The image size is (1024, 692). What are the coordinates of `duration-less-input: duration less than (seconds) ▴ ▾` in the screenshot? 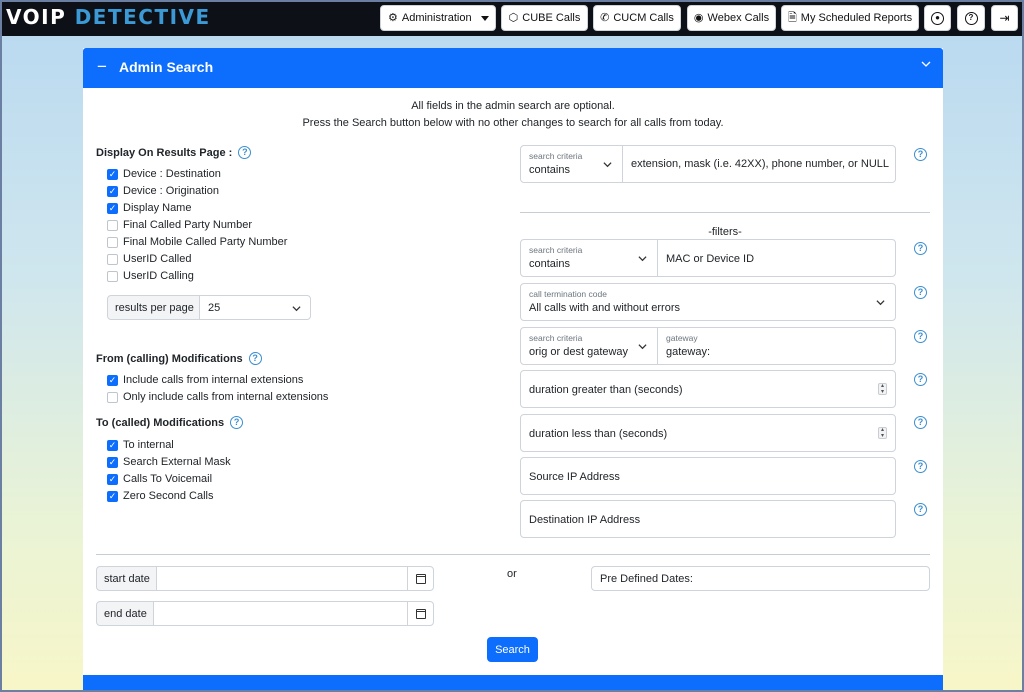 It's located at (708, 433).